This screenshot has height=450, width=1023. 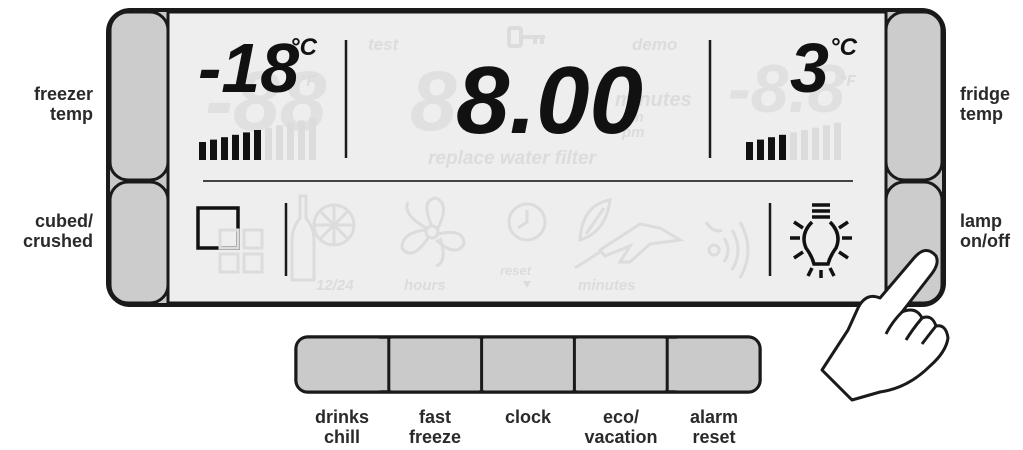 I want to click on fridge-unit: °C, so click(x=844, y=47).